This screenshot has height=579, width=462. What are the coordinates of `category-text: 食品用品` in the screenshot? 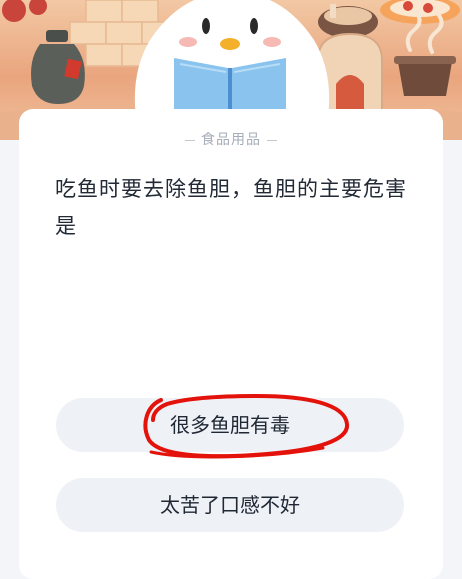 It's located at (231, 140).